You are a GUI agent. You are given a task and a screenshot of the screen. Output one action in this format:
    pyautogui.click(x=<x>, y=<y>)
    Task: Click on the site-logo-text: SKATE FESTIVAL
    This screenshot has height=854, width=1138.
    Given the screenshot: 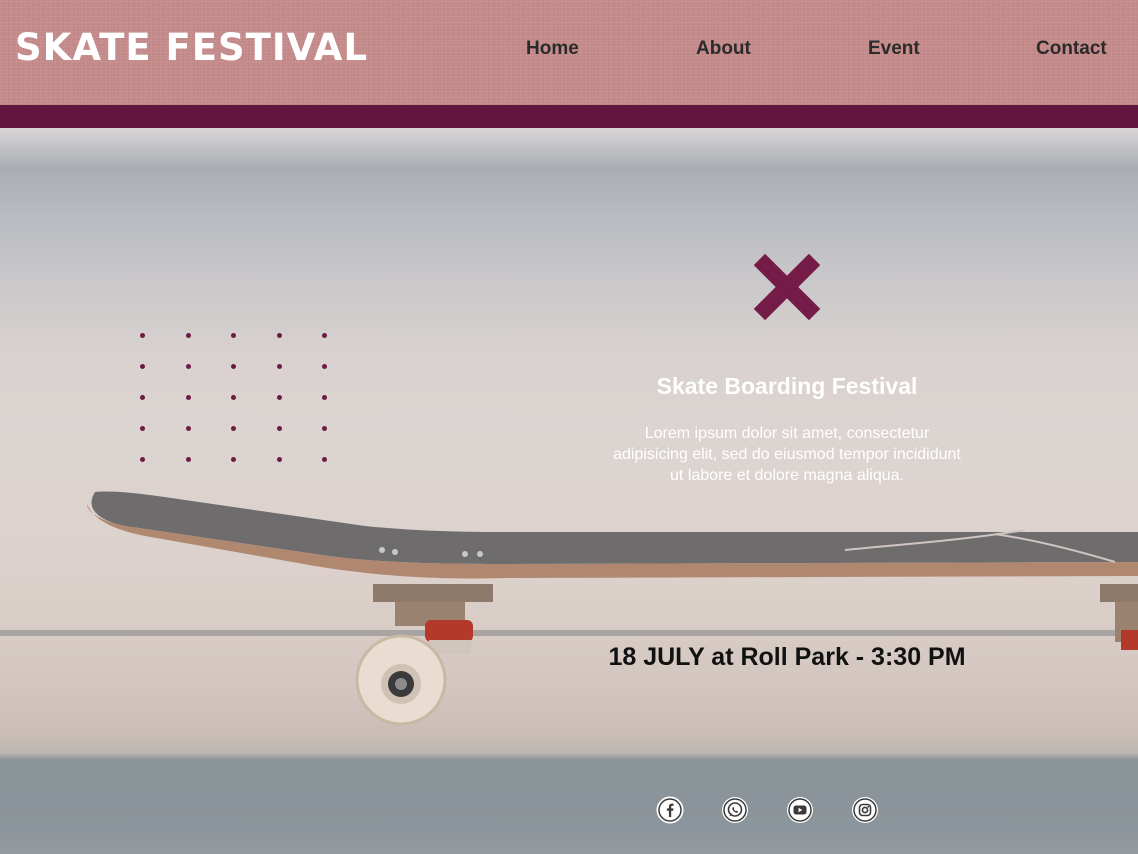 What is the action you would take?
    pyautogui.click(x=191, y=47)
    